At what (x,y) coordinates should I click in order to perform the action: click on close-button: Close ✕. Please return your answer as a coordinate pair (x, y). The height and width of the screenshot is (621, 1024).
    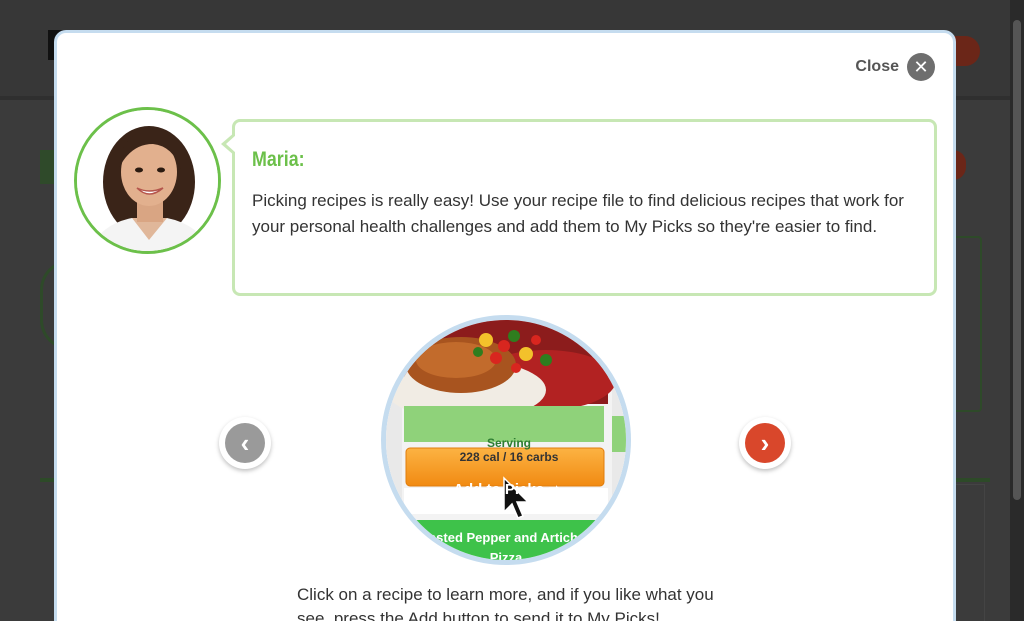
    Looking at the image, I should click on (895, 67).